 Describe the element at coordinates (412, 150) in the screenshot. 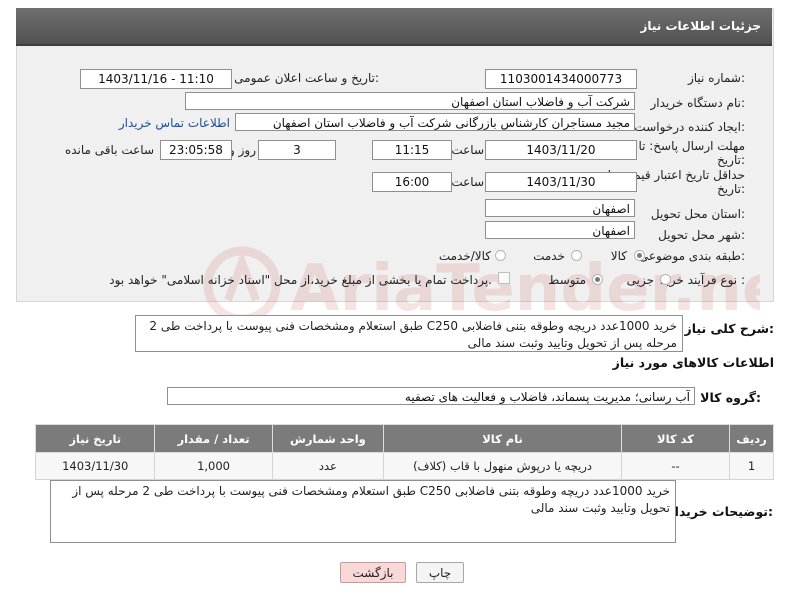

I see `deadline-time-field: 11:15` at that location.